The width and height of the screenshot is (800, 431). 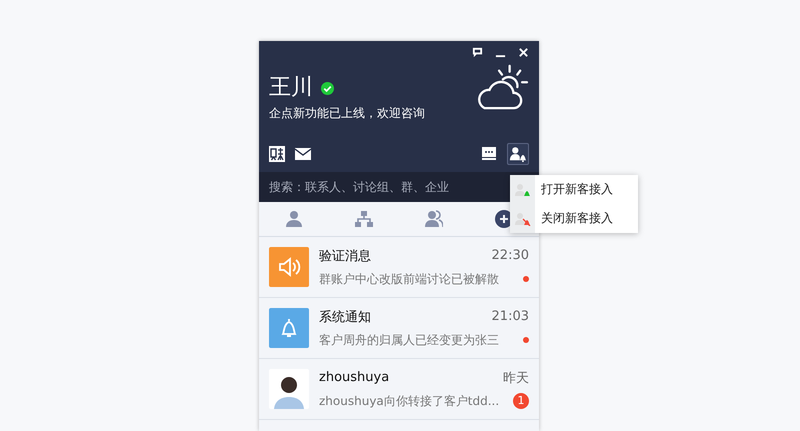 What do you see at coordinates (477, 52) in the screenshot?
I see `chat-bubble-icon` at bounding box center [477, 52].